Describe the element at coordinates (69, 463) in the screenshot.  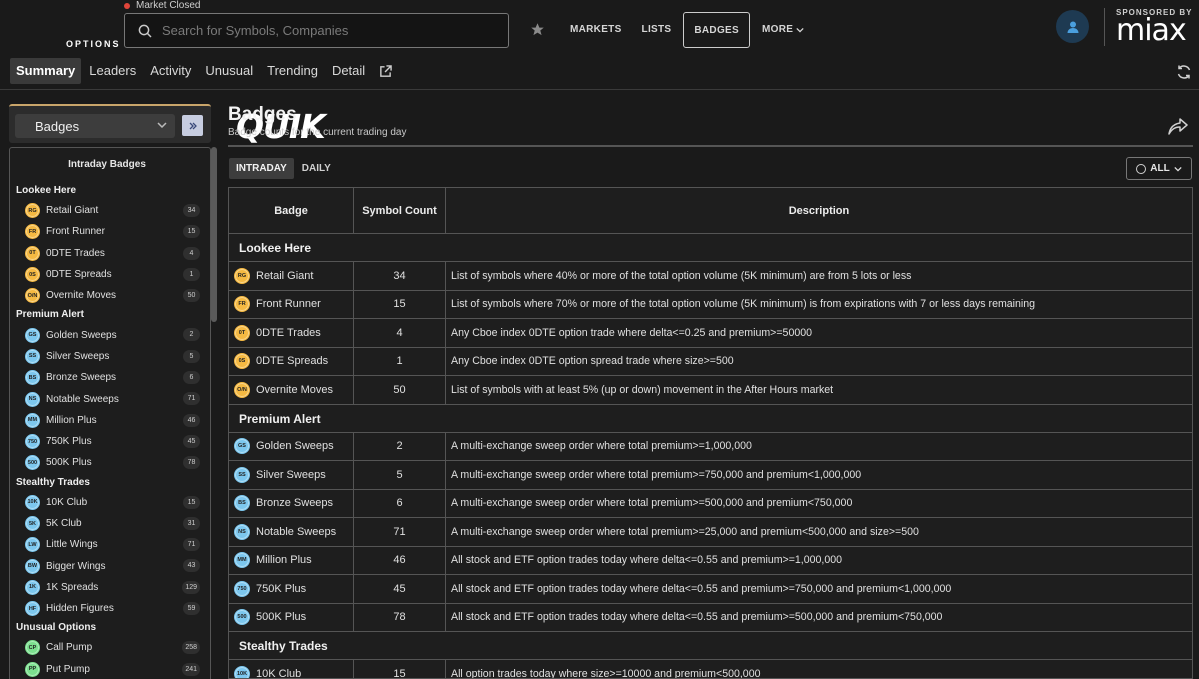
I see `sidebar-badge-name: 500K Plus` at that location.